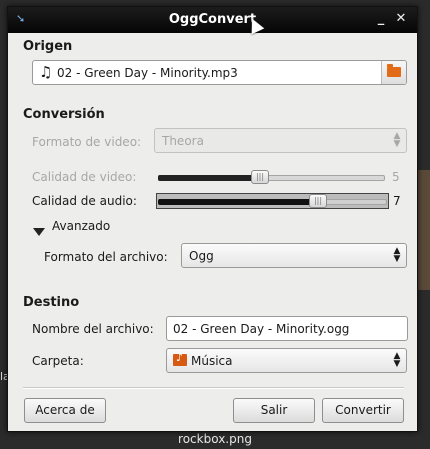  I want to click on browse-folder-button, so click(393, 72).